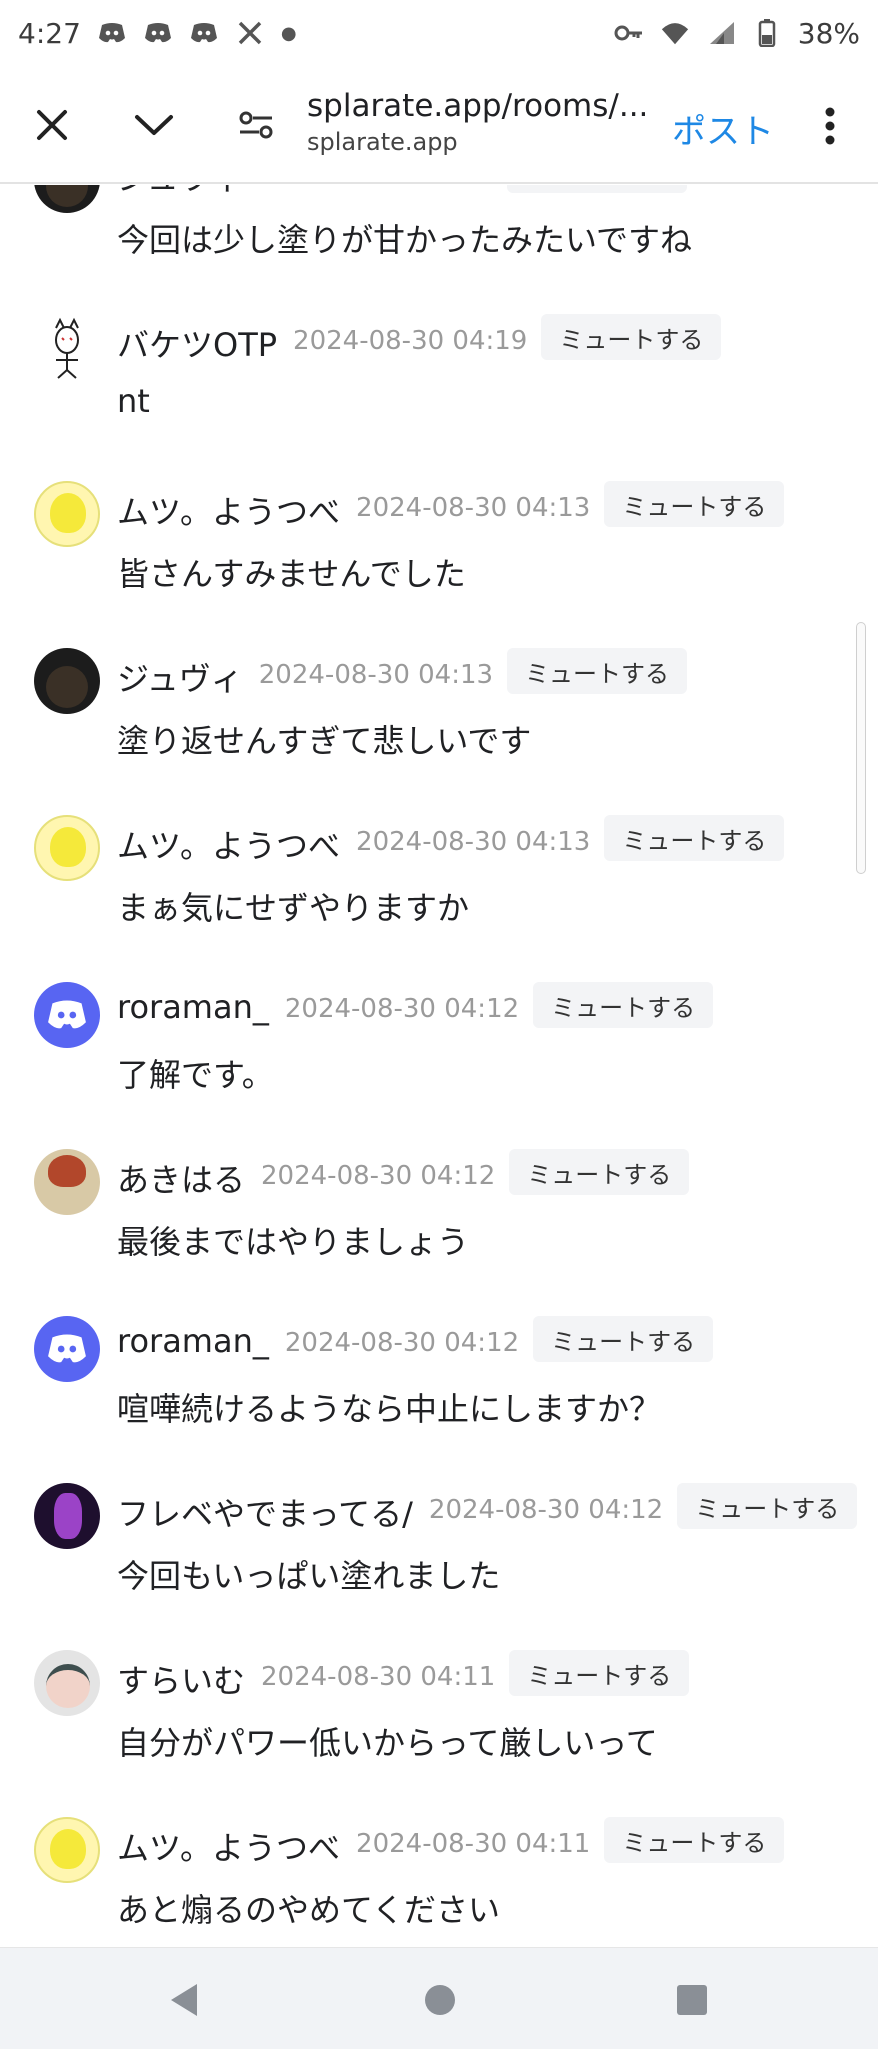  I want to click on status-left: 4:27 ●, so click(157, 33).